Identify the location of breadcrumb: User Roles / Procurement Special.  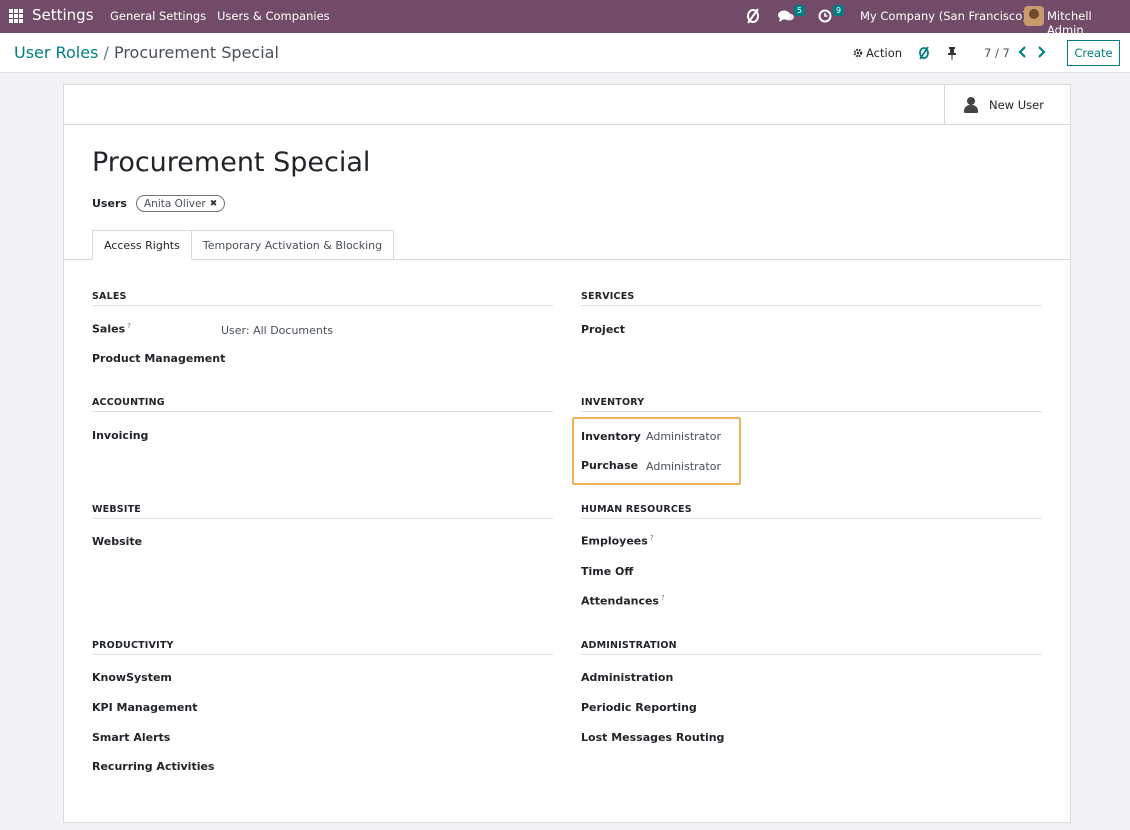
(146, 52).